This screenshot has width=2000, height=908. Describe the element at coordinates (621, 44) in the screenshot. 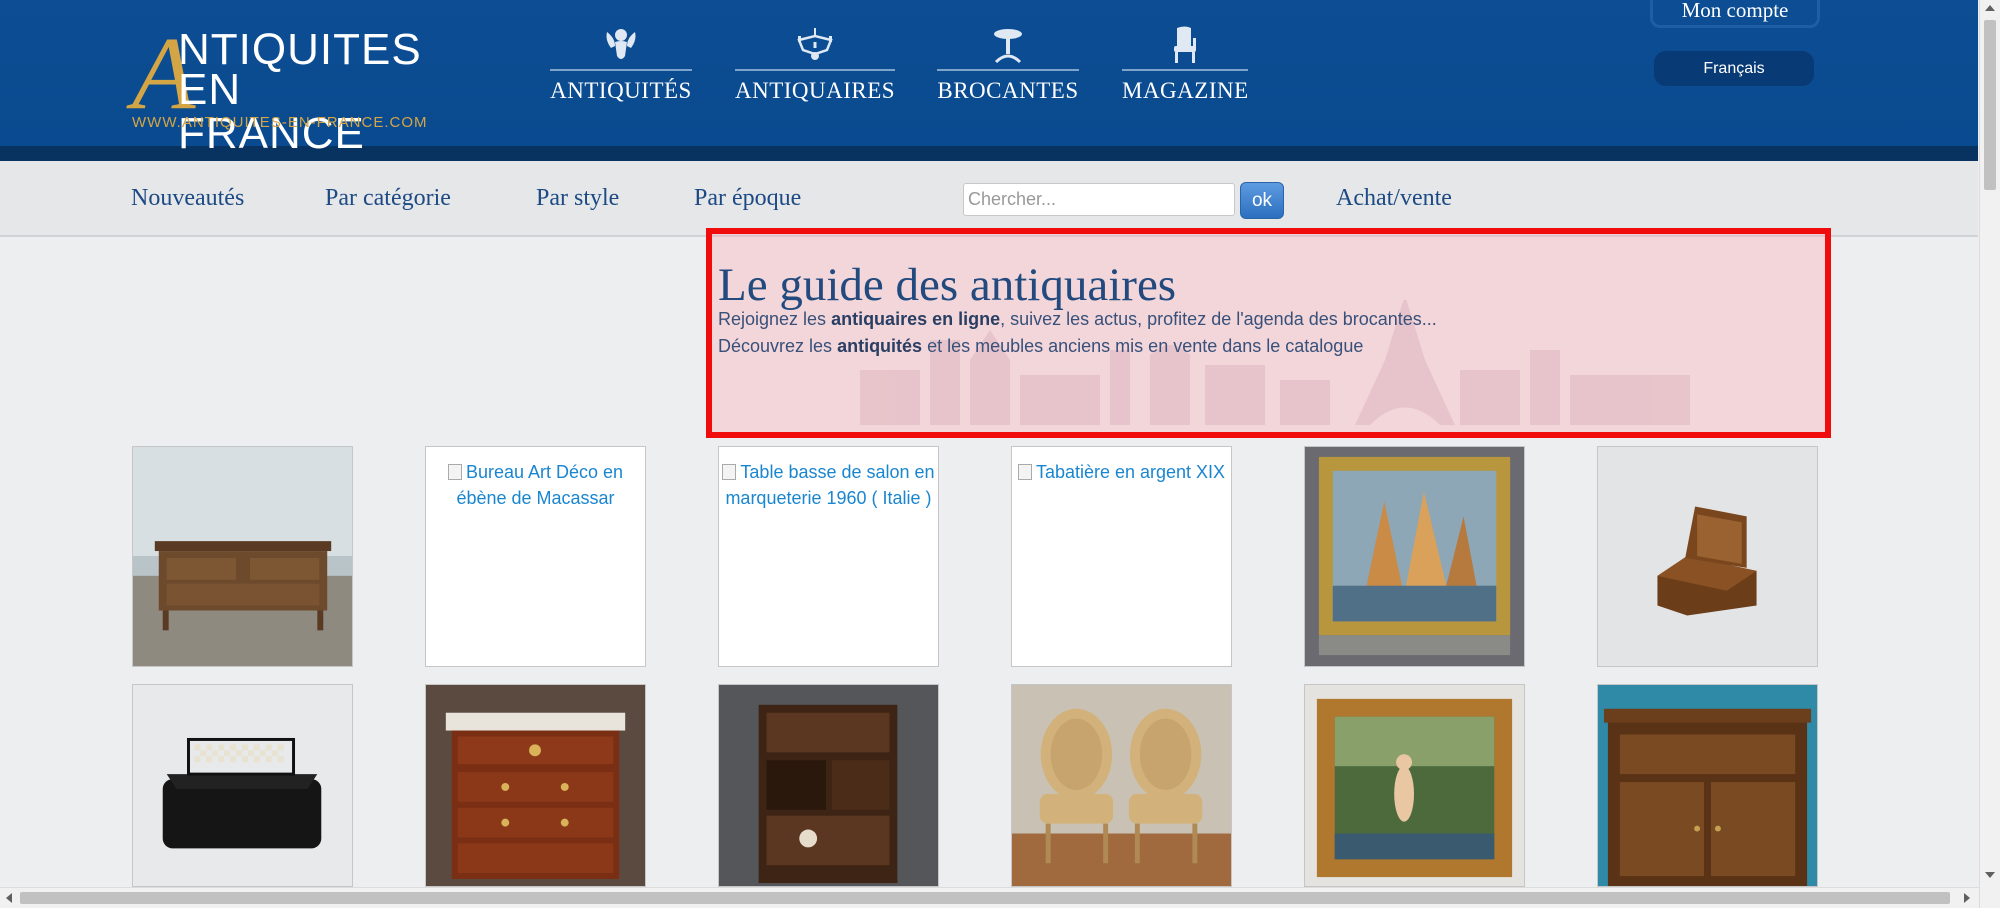

I see `cherub-icon` at that location.